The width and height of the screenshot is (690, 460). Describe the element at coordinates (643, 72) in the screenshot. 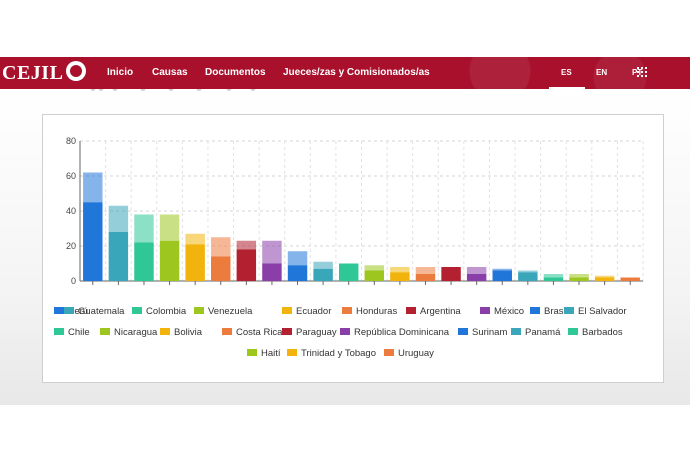

I see `apps-grid-icon` at that location.